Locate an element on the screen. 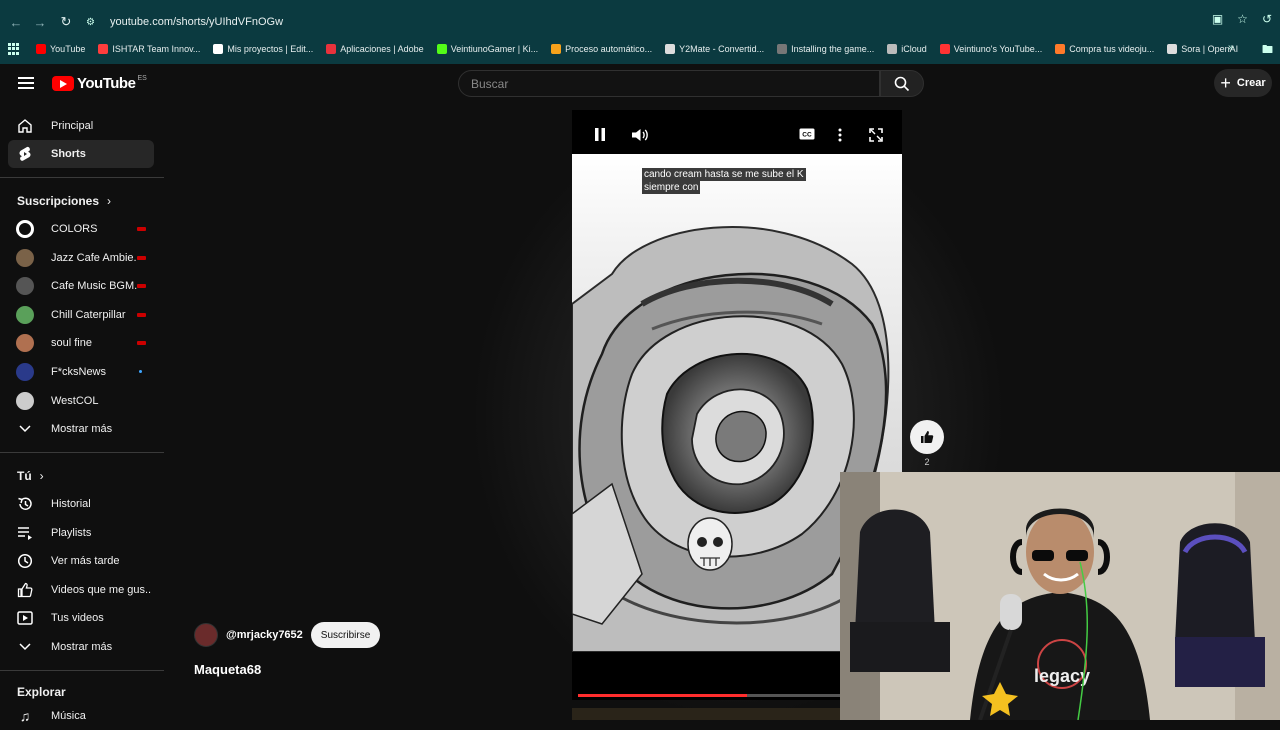  more-bookmarks-icon: » is located at coordinates (1231, 47).